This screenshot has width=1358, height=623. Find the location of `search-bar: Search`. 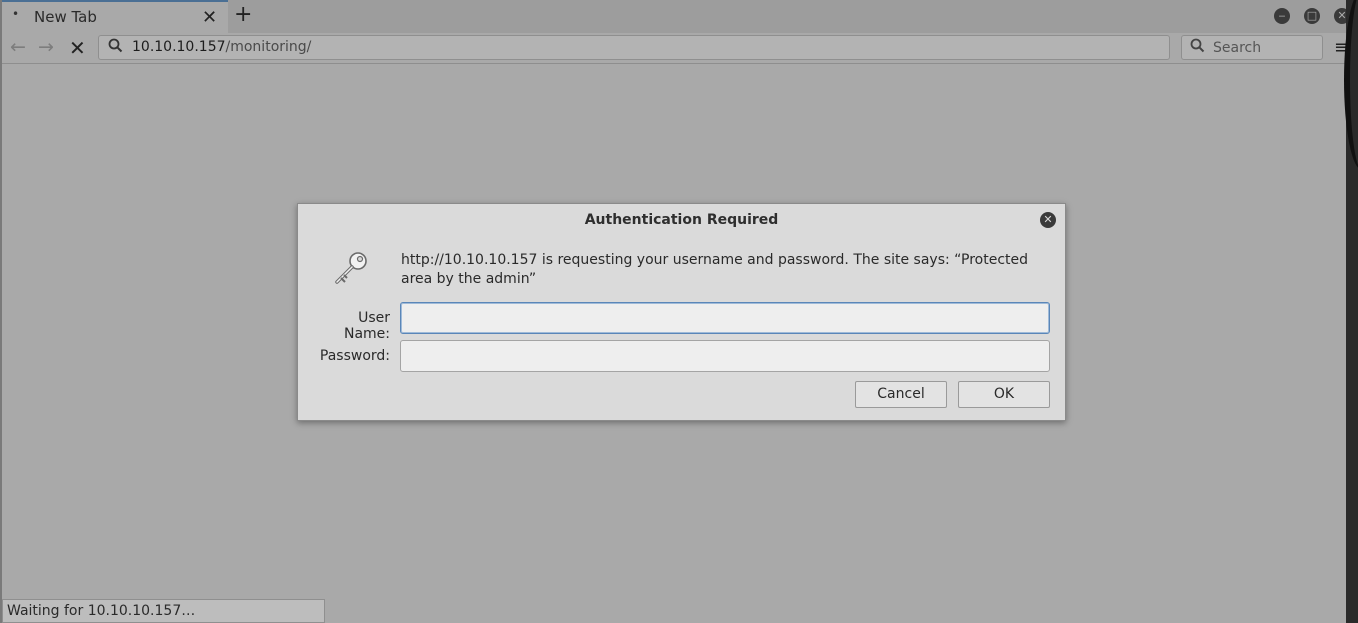

search-bar: Search is located at coordinates (1252, 47).